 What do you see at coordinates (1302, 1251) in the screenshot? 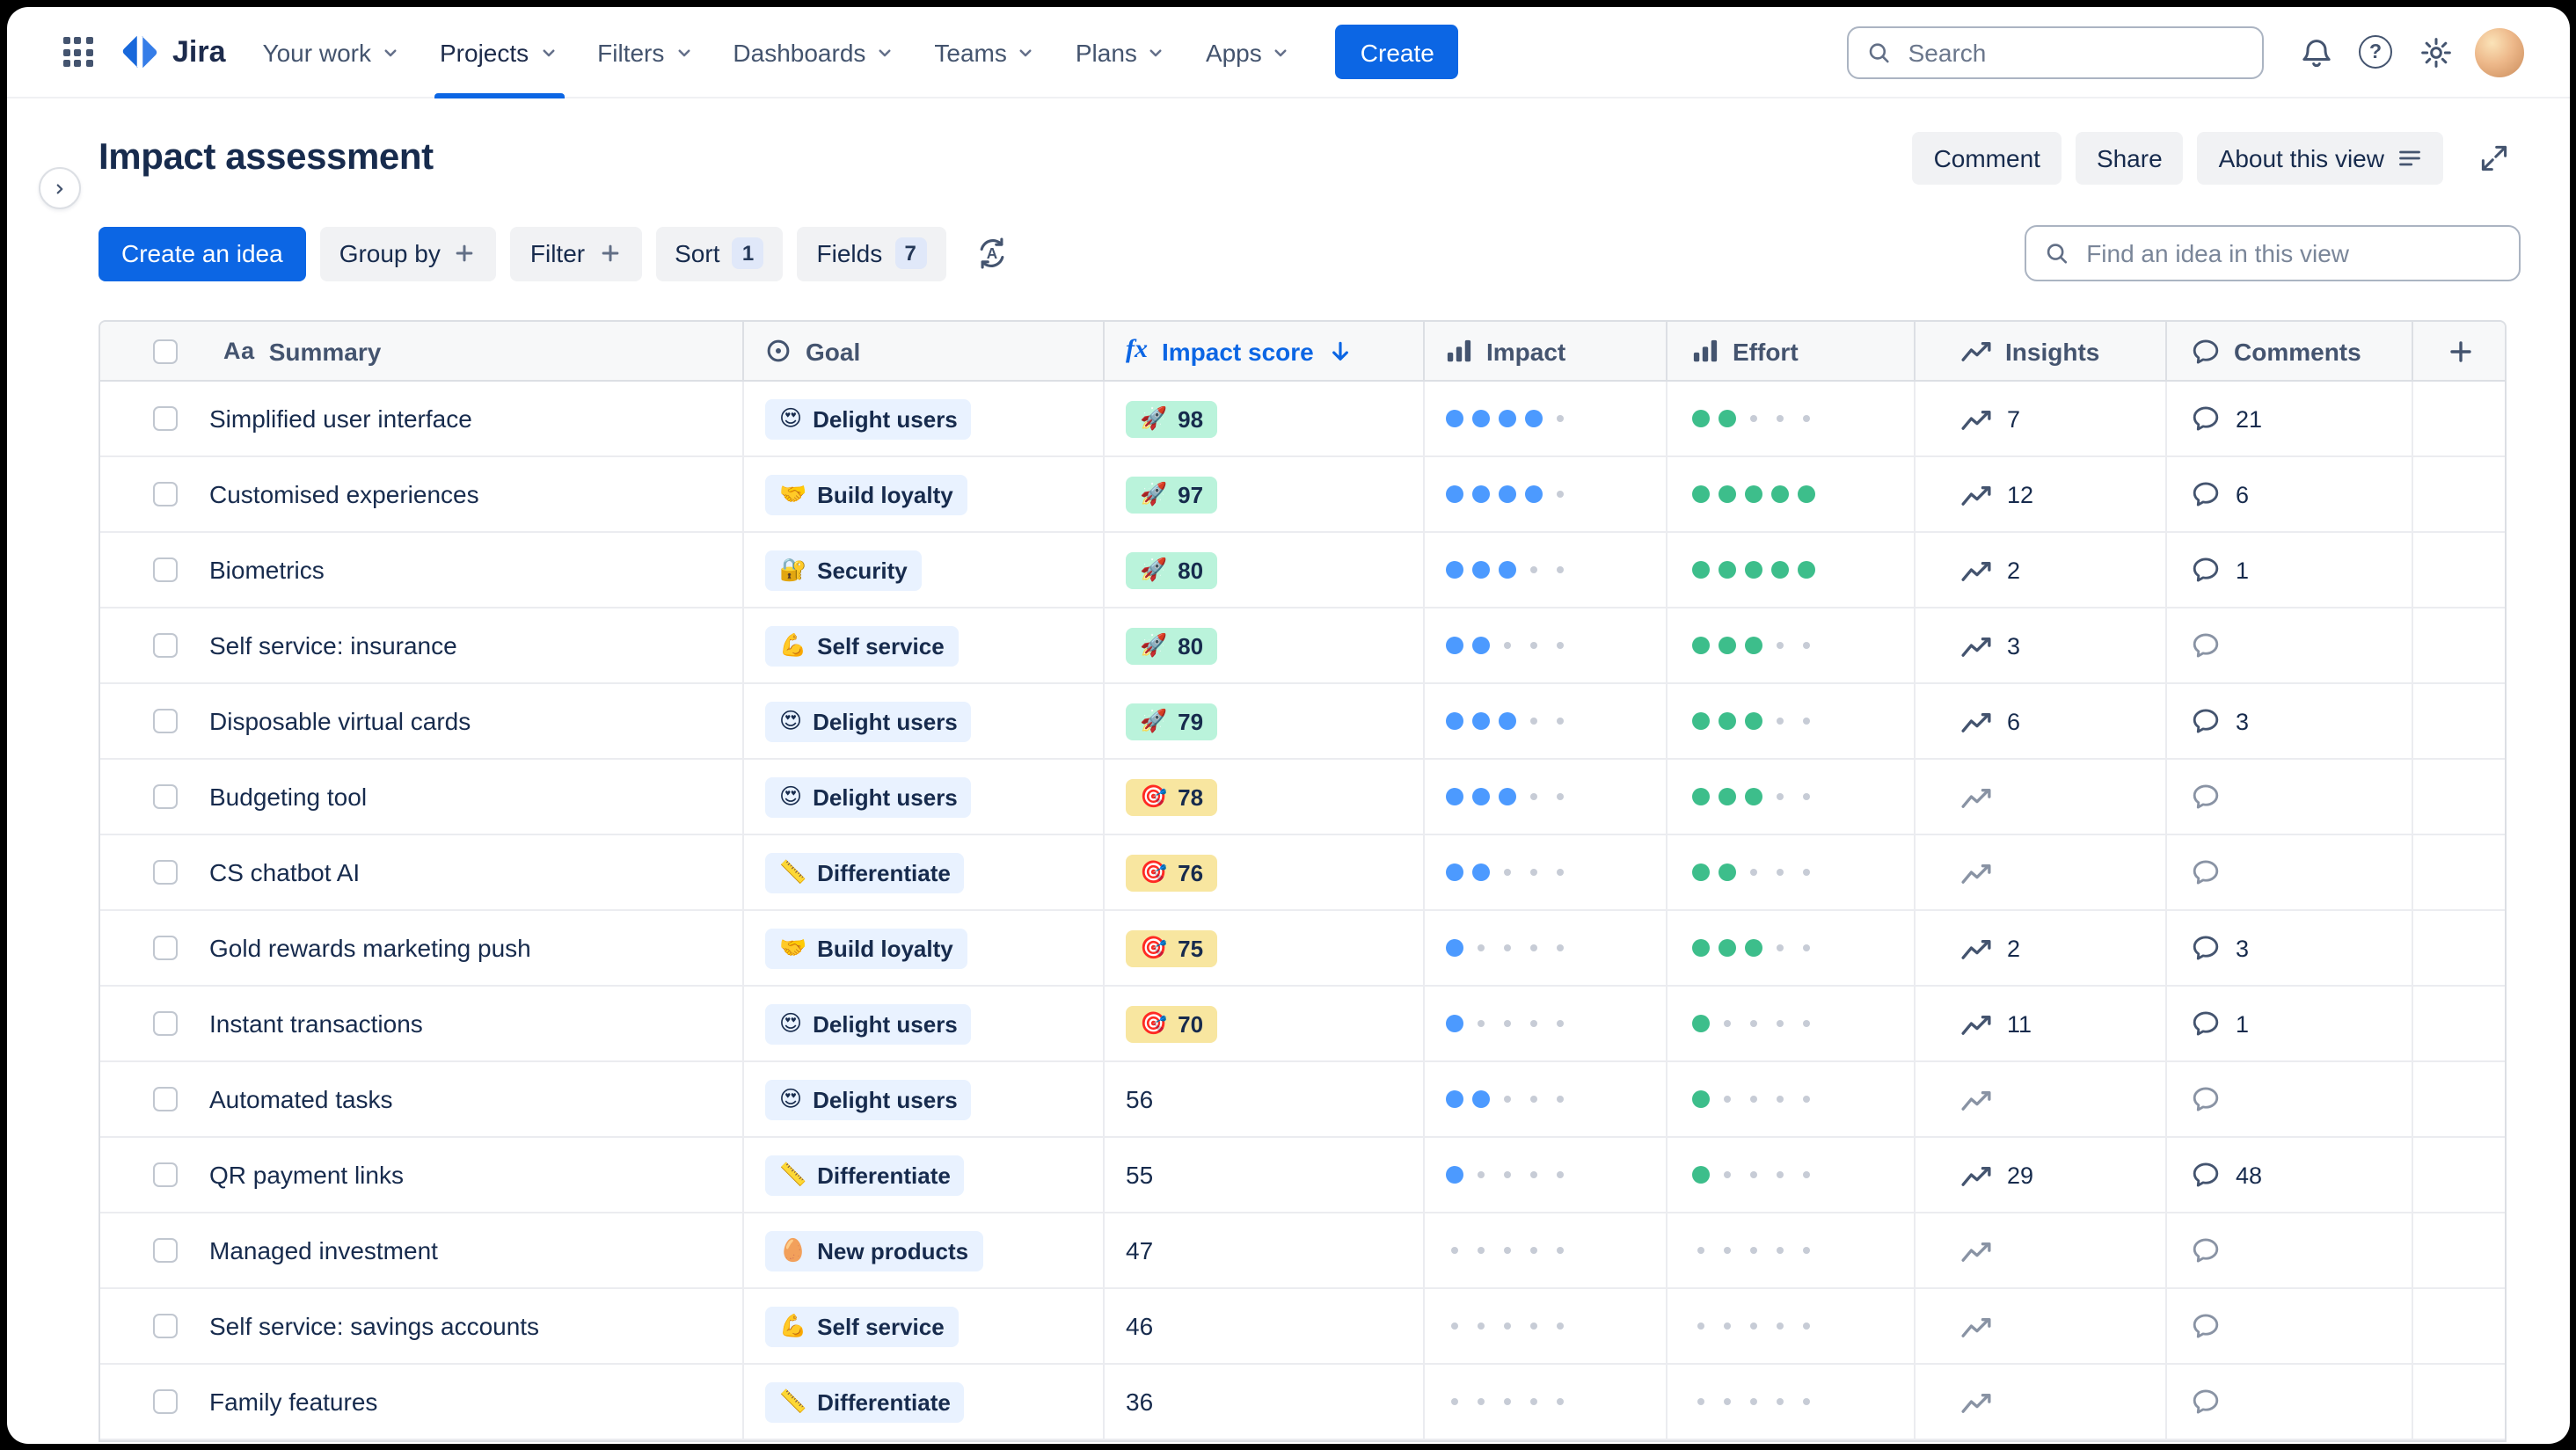
I see `table-row: Managed investment 🥚 New products 47` at bounding box center [1302, 1251].